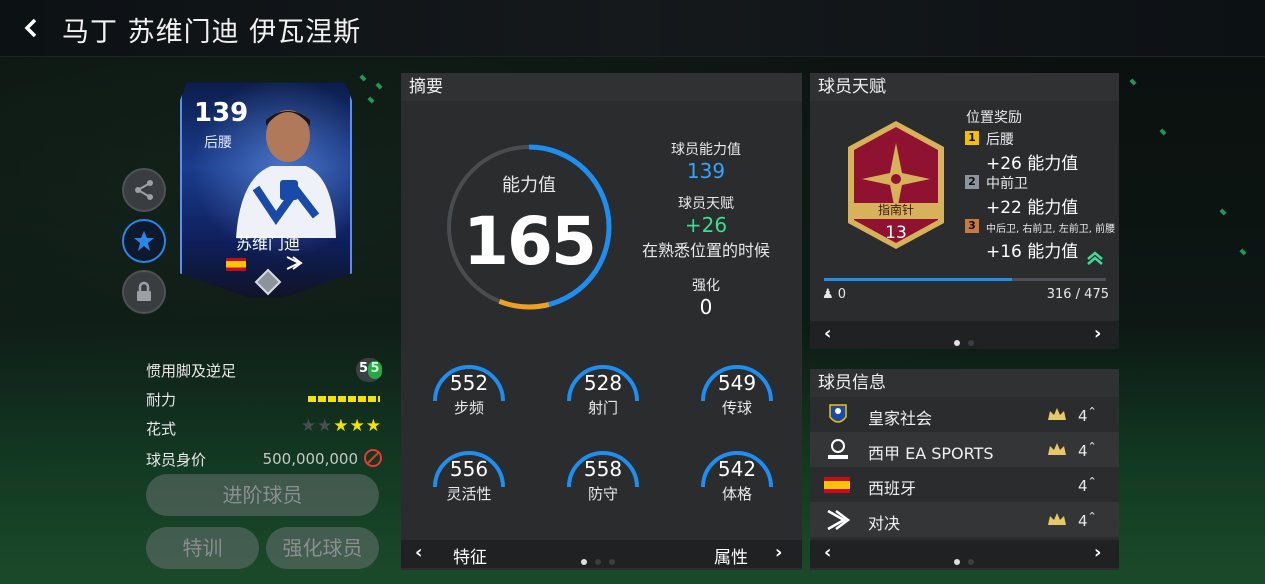  Describe the element at coordinates (1007, 184) in the screenshot. I see `bonus-position: 中前卫` at that location.